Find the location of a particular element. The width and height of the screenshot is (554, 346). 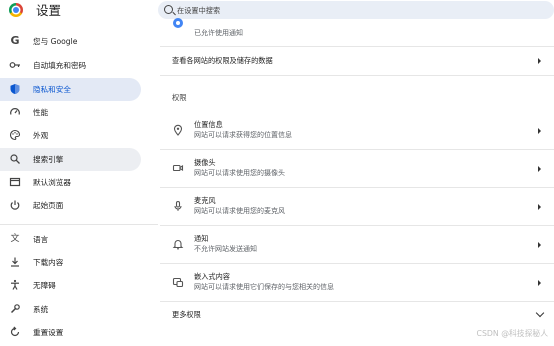

sidebar-item-privacy-security: 隐私和安全 is located at coordinates (70, 89).